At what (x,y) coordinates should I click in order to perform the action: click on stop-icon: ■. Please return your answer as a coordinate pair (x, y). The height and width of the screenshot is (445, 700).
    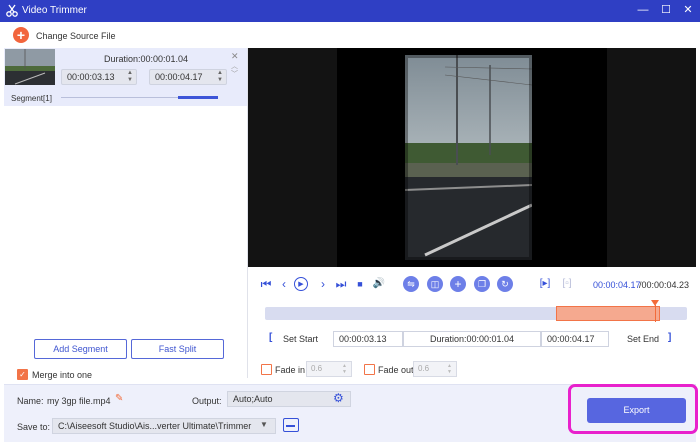
    Looking at the image, I should click on (360, 284).